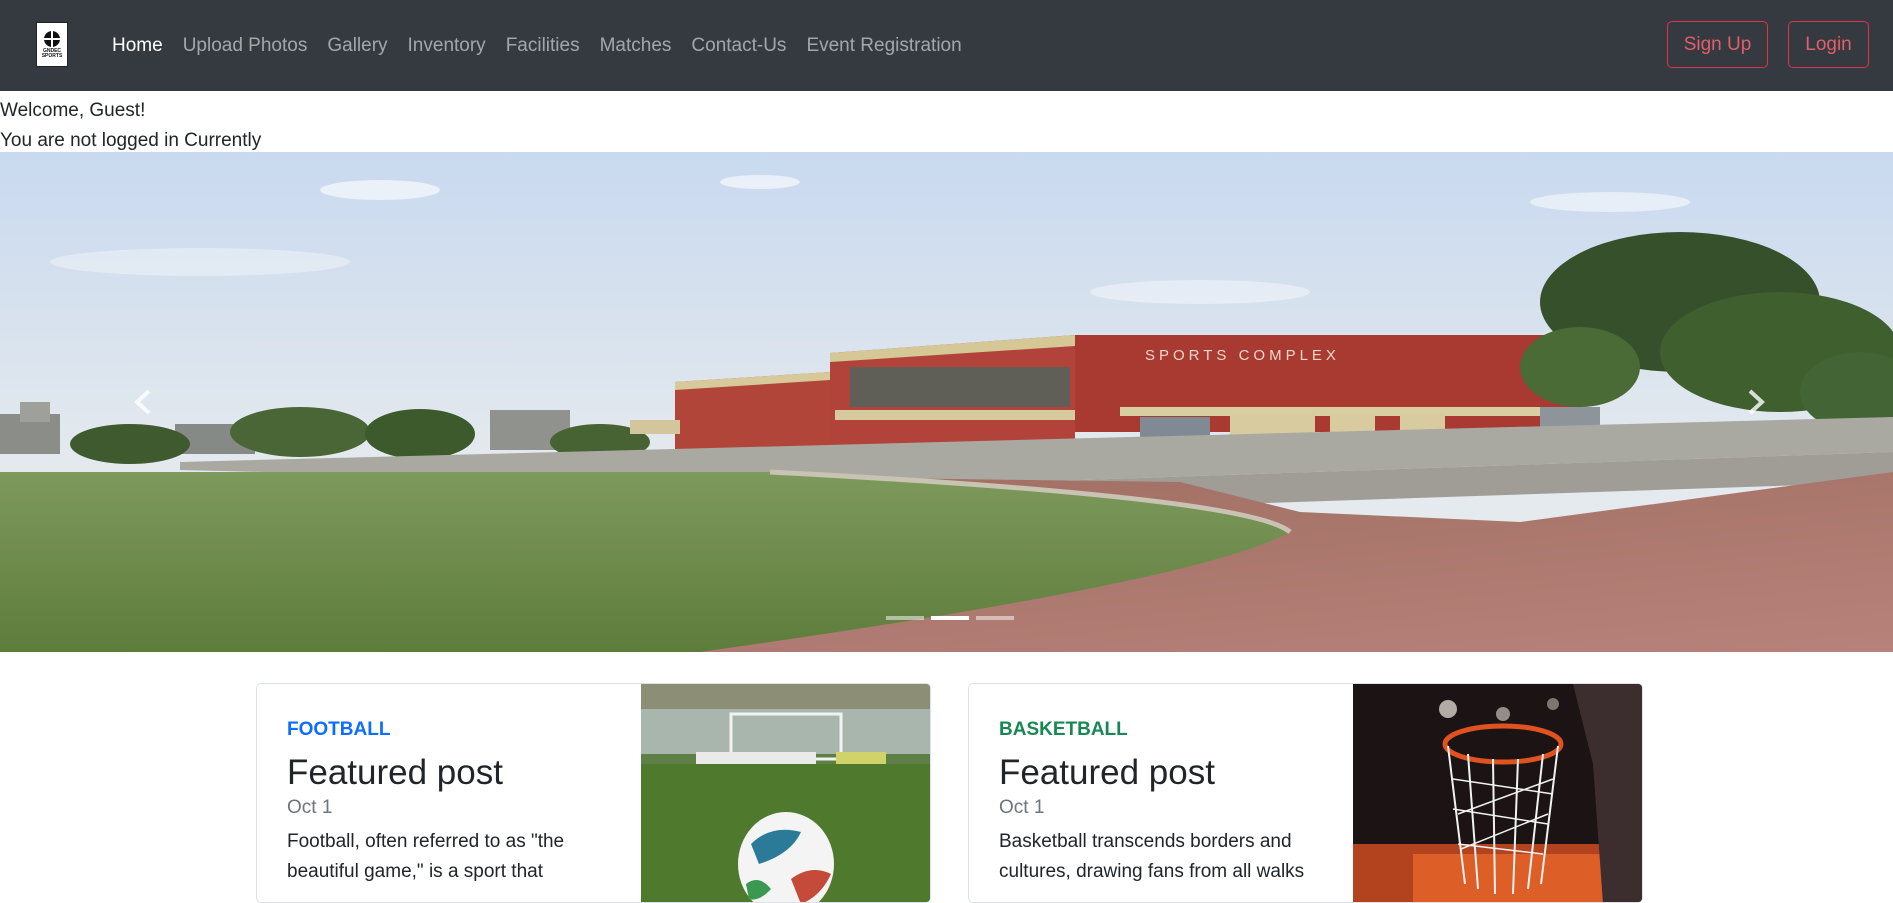  Describe the element at coordinates (1063, 729) in the screenshot. I see `card-category: BASKETBALL` at that location.